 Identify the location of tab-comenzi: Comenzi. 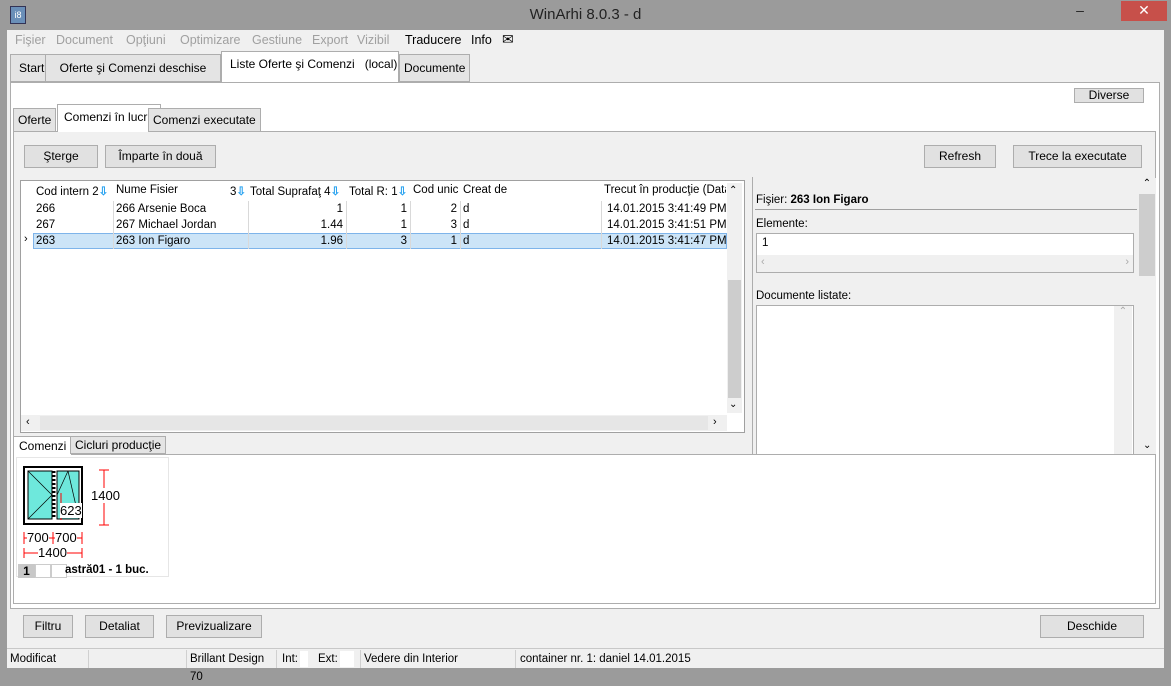
(43, 445).